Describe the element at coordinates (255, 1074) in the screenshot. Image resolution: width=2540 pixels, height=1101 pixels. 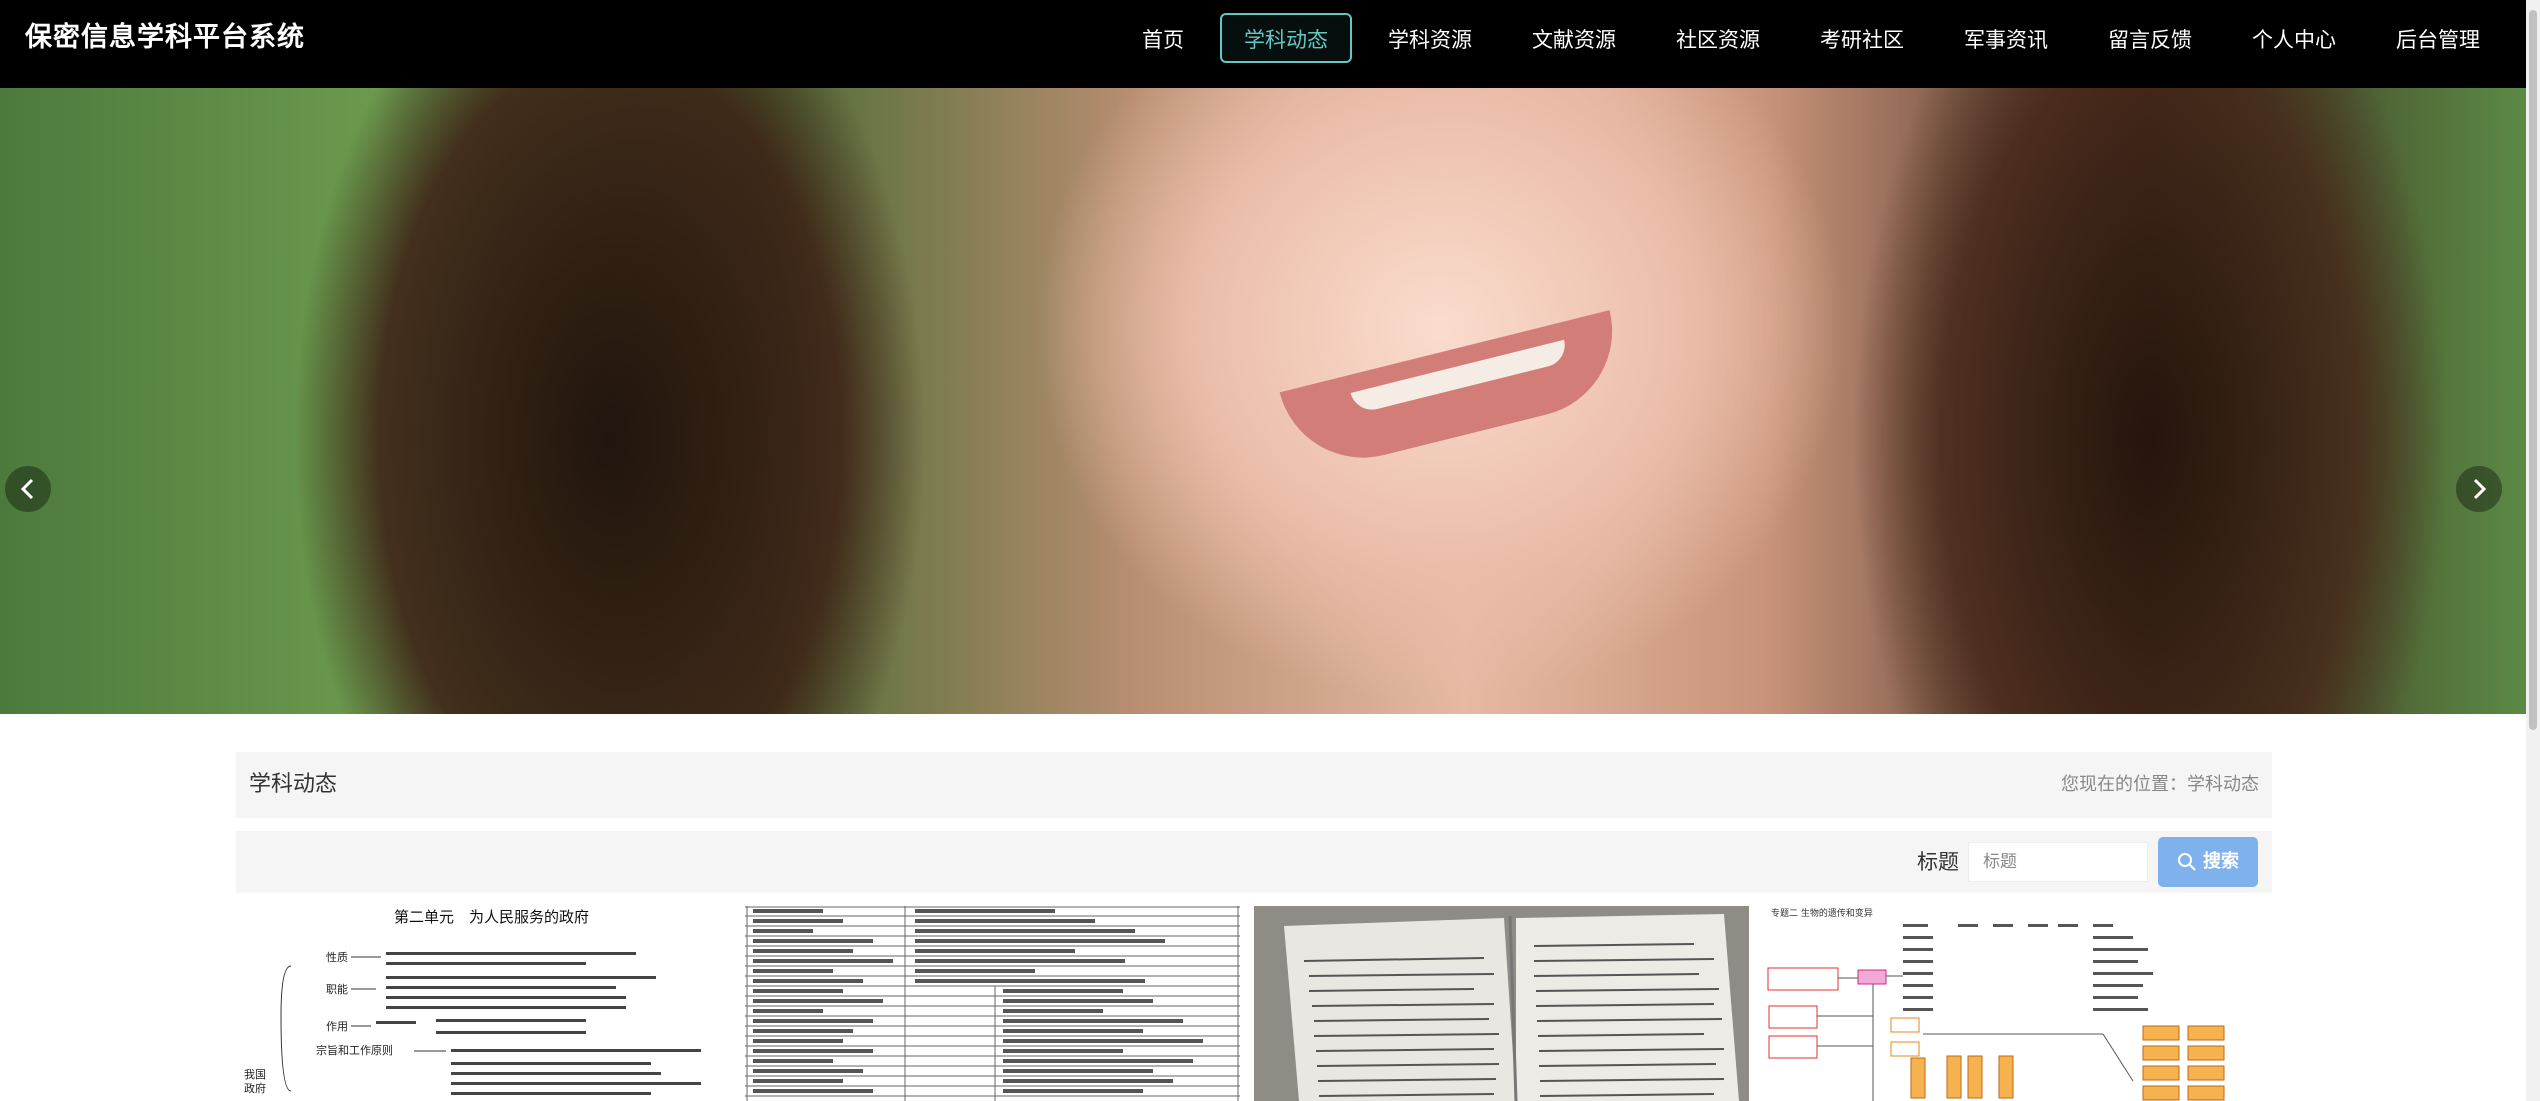
I see `svg-text: 我国` at that location.